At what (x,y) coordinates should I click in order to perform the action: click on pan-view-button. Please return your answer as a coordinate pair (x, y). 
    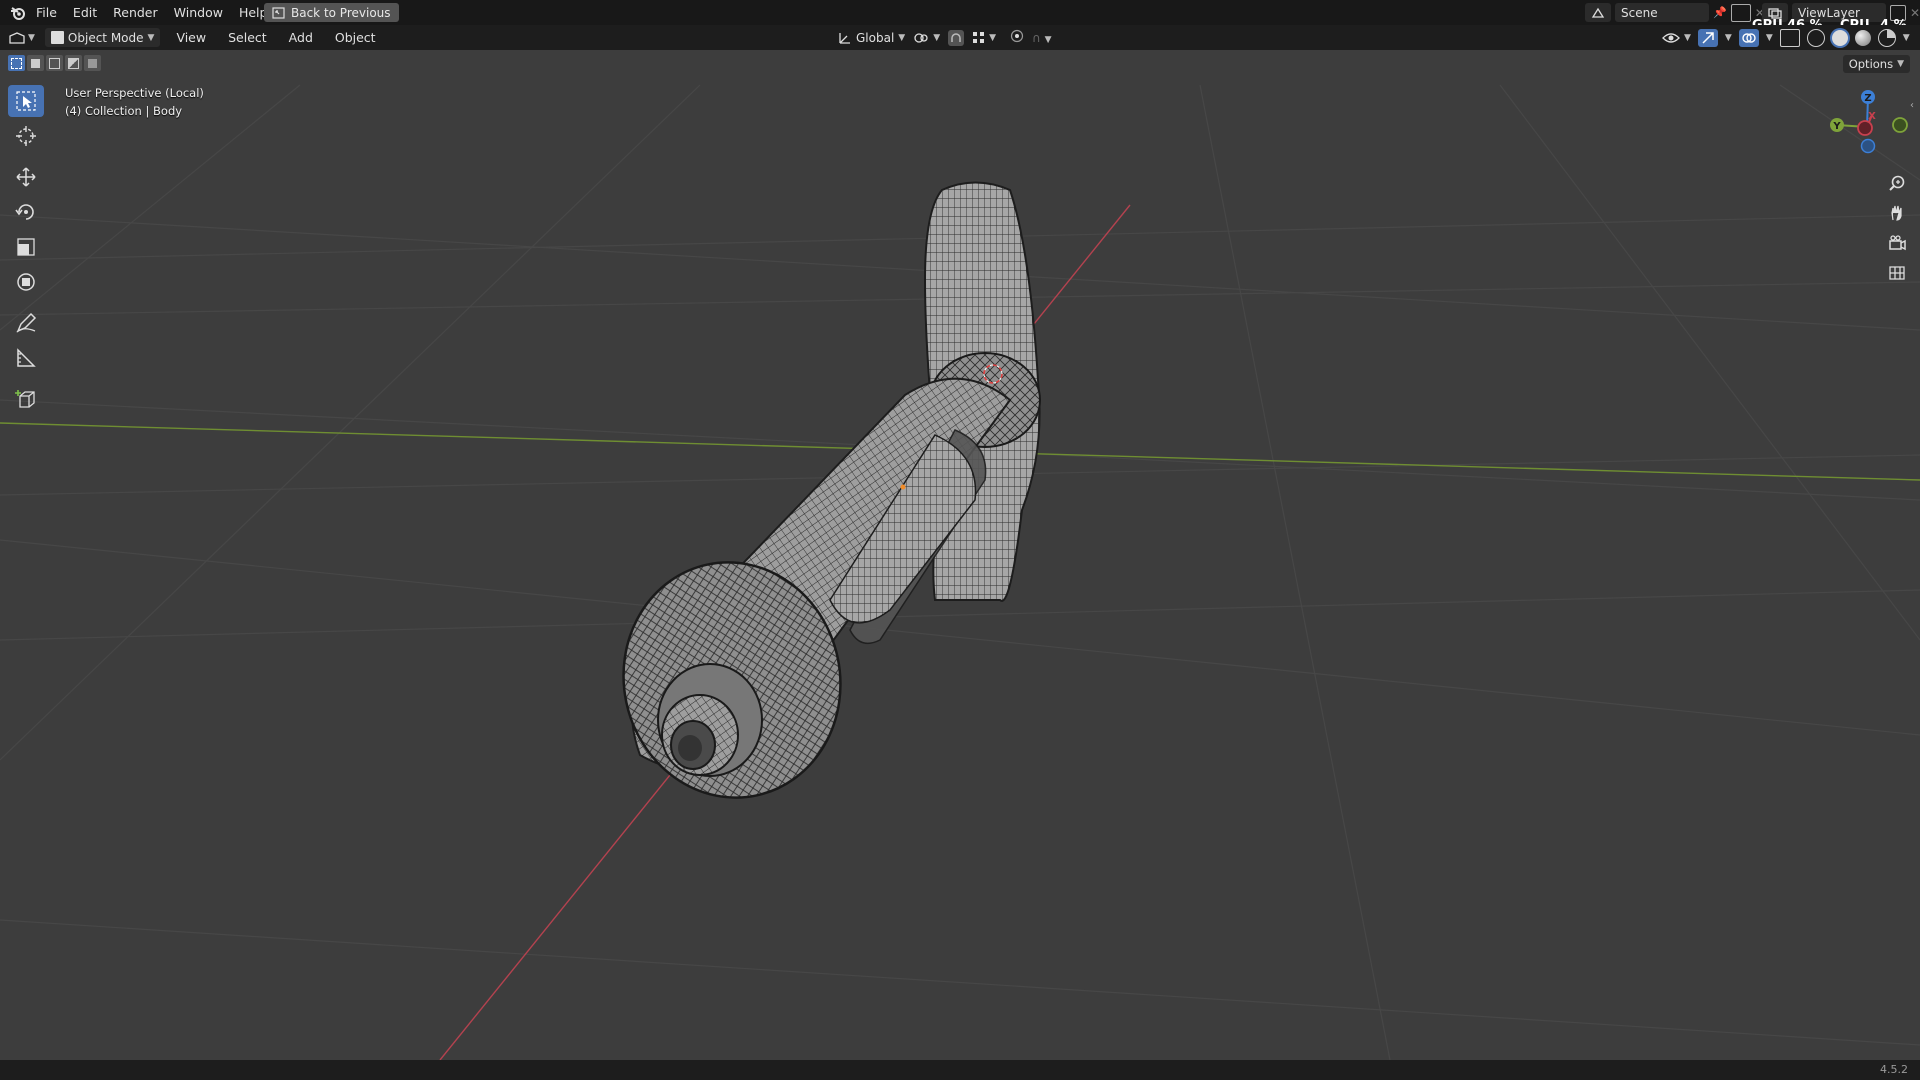
    Looking at the image, I should click on (1897, 213).